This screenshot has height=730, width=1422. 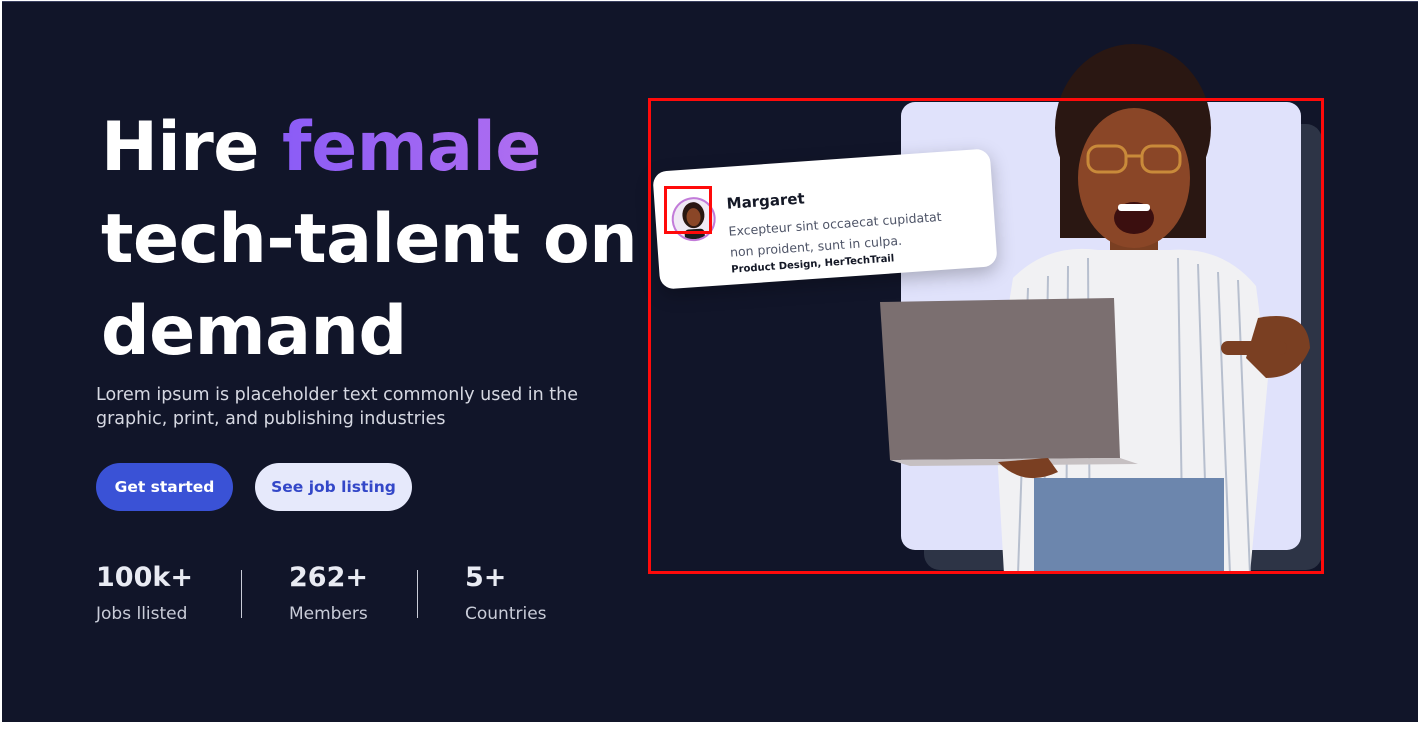 I want to click on avatar, so click(x=694, y=219).